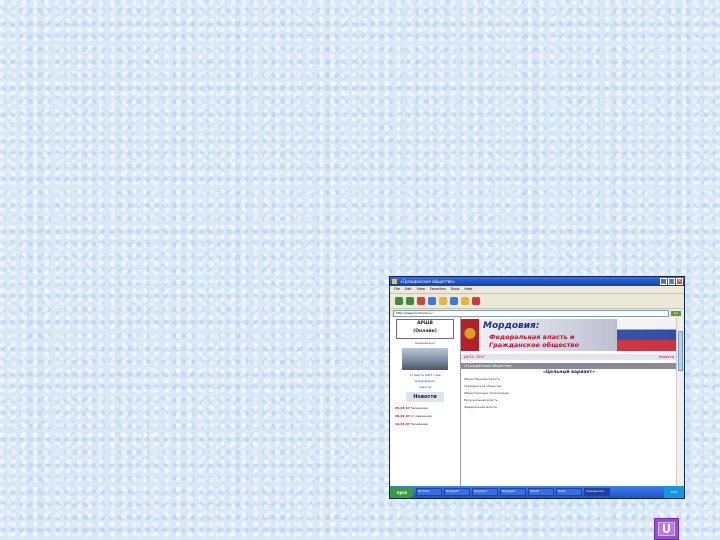 The width and height of the screenshot is (720, 540). I want to click on window-controls: _ □ ×, so click(671, 281).